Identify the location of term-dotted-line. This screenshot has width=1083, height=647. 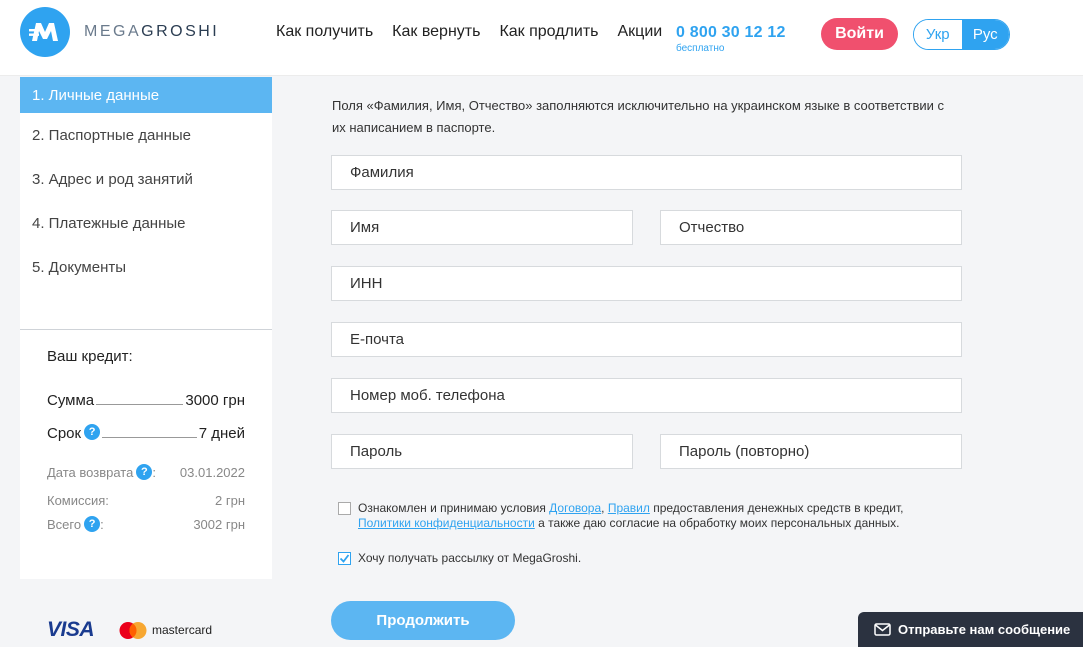
(149, 437).